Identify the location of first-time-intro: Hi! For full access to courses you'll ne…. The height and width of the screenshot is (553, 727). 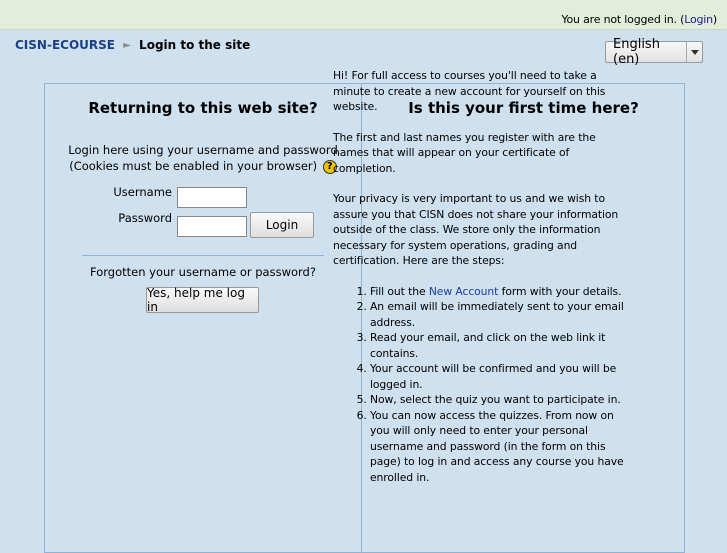
(469, 91).